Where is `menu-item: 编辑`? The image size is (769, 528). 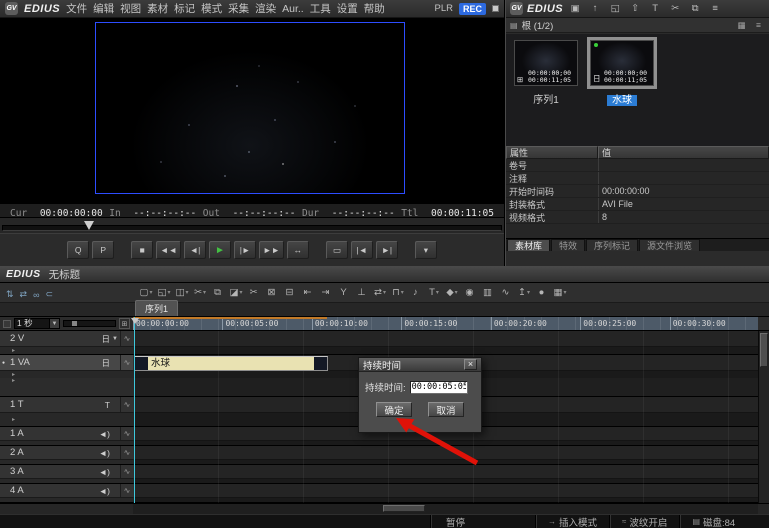
menu-item: 编辑 is located at coordinates (103, 8).